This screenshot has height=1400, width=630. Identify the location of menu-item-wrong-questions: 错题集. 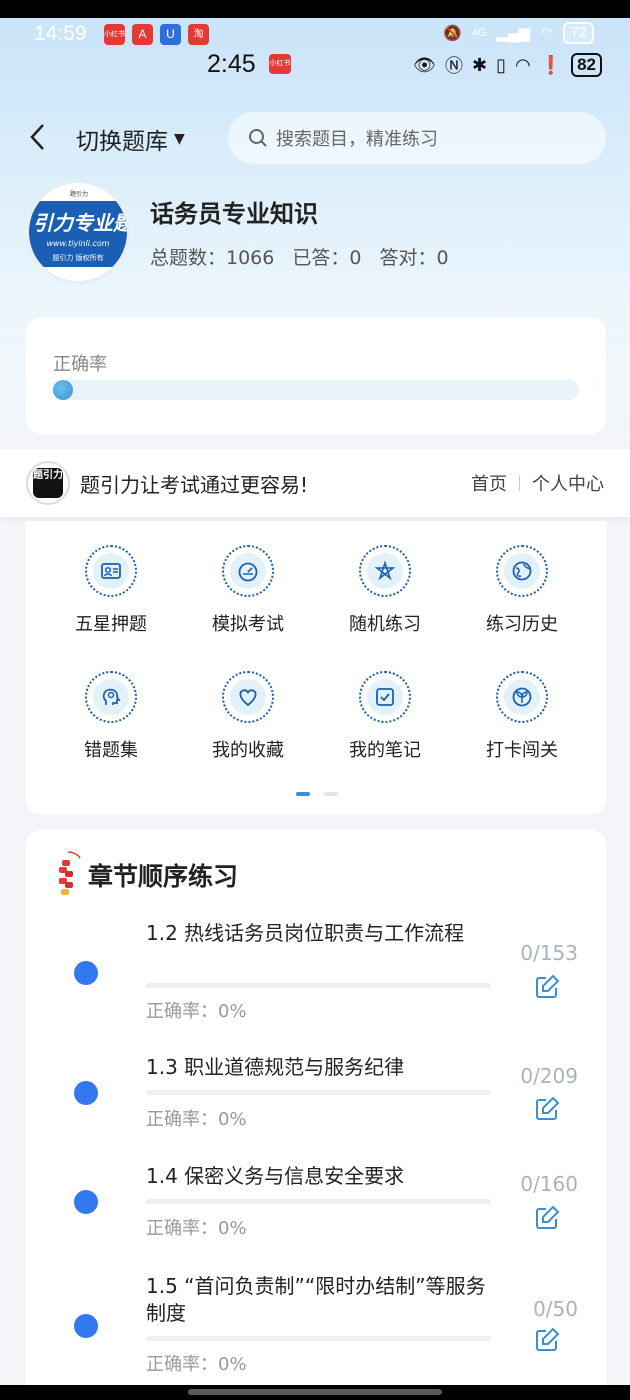
(111, 716).